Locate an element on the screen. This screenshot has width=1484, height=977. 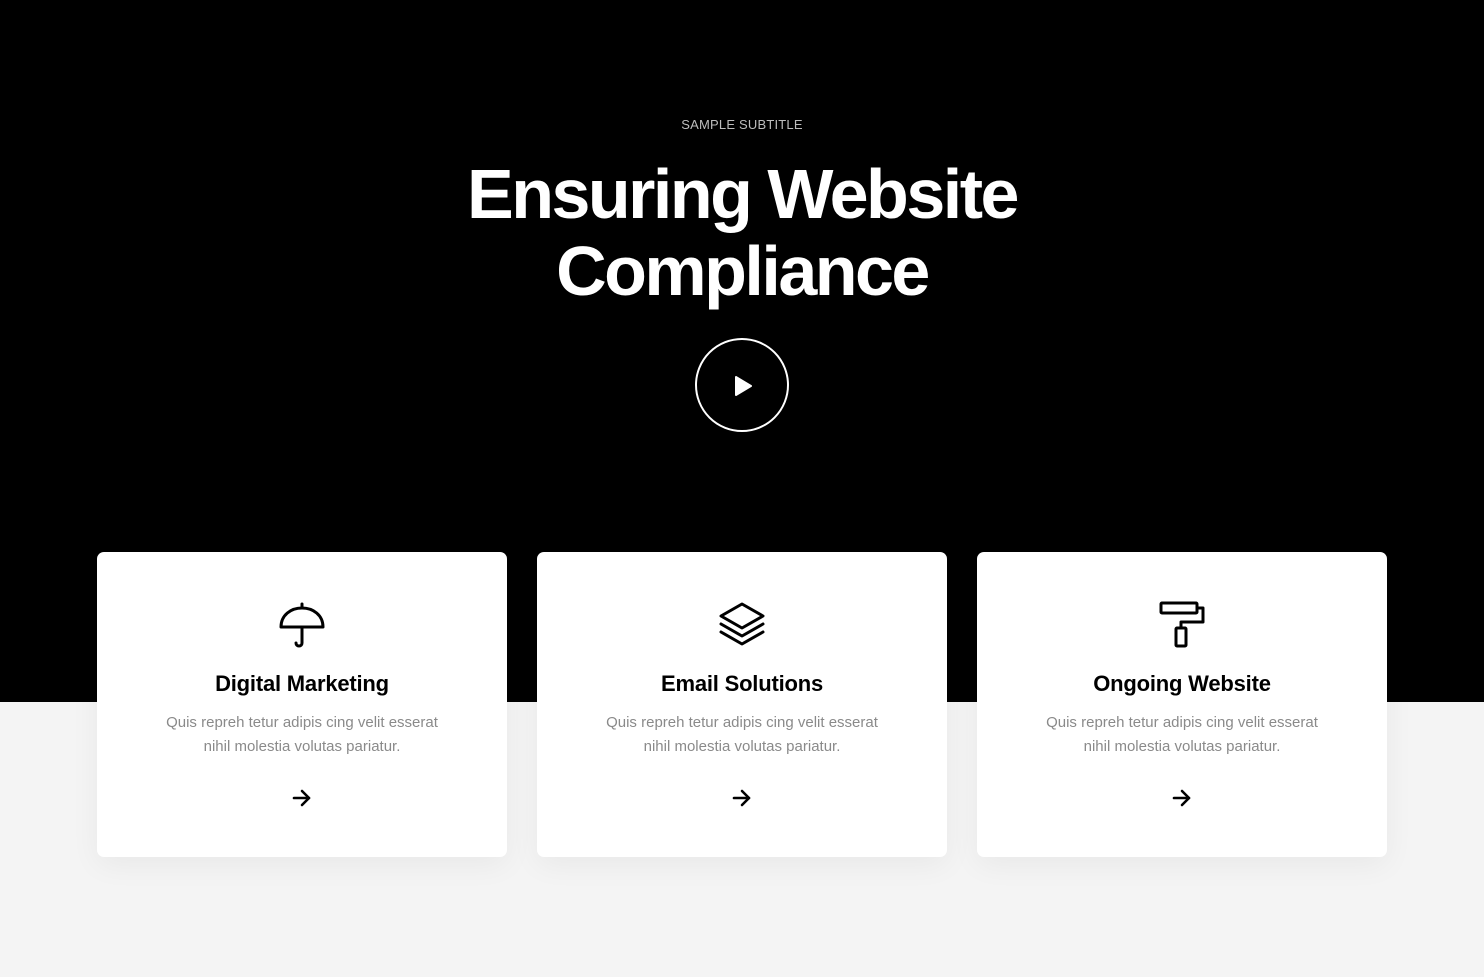
hero-title-line2: Compliance is located at coordinates (743, 271).